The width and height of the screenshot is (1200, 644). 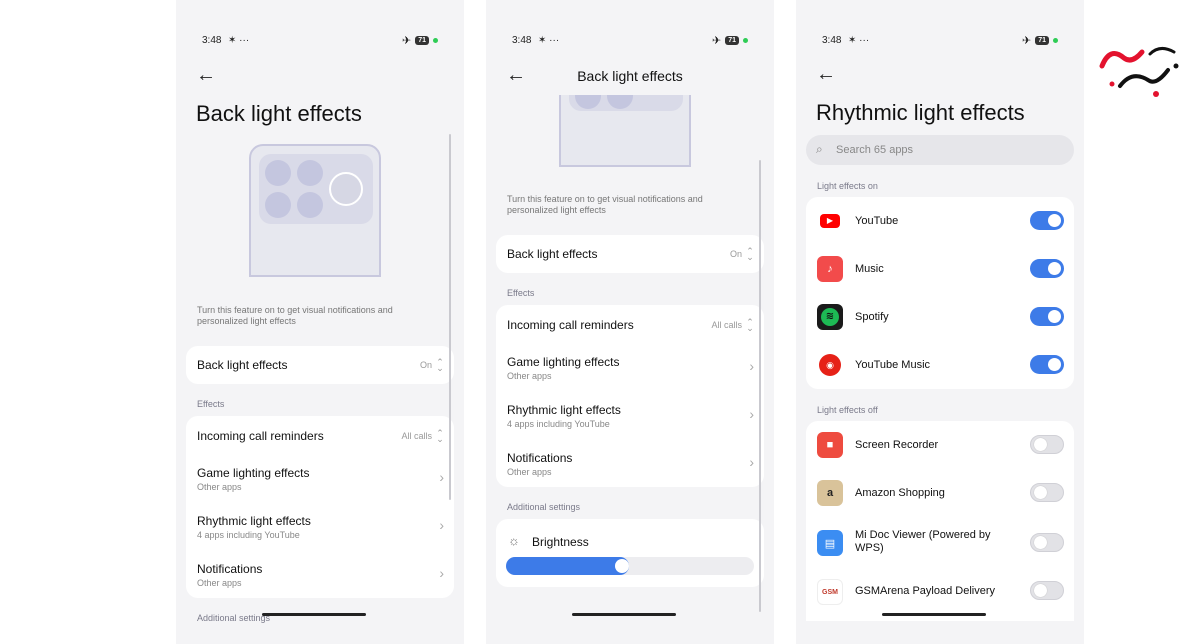 What do you see at coordinates (940, 221) in the screenshot?
I see `list-item-youtube: ▶ YouTube` at bounding box center [940, 221].